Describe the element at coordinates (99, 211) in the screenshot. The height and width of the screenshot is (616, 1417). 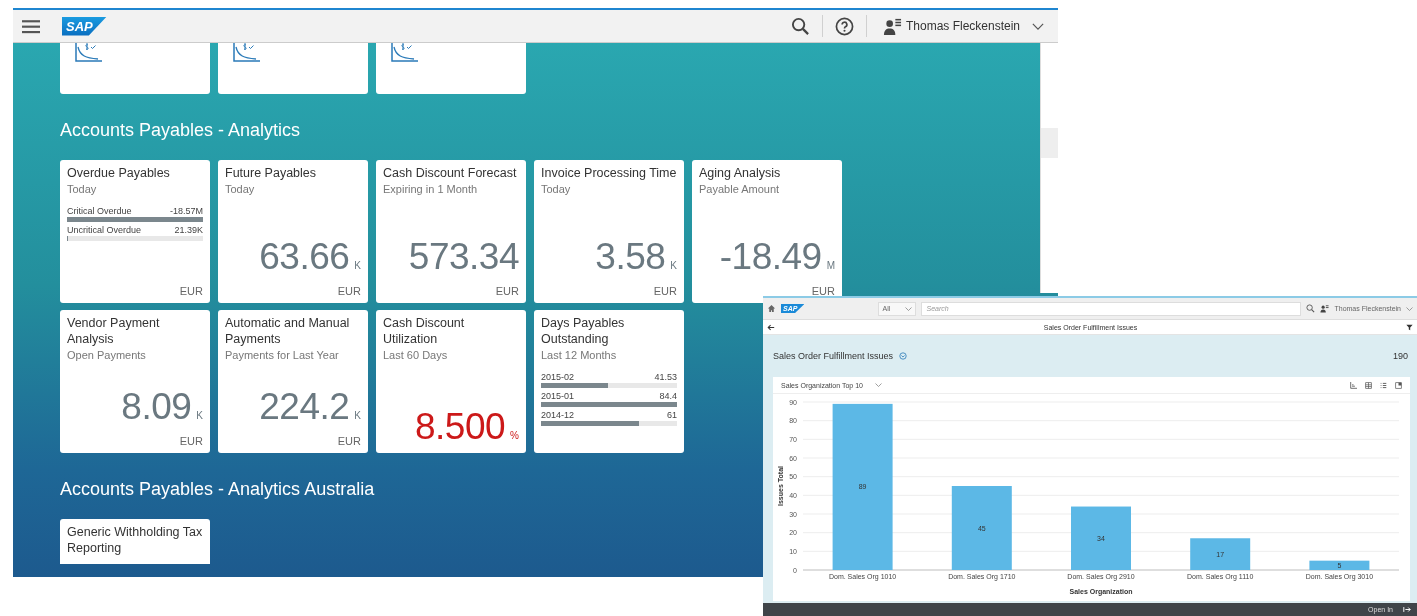
I see `comparison-label: Critical Overdue` at that location.